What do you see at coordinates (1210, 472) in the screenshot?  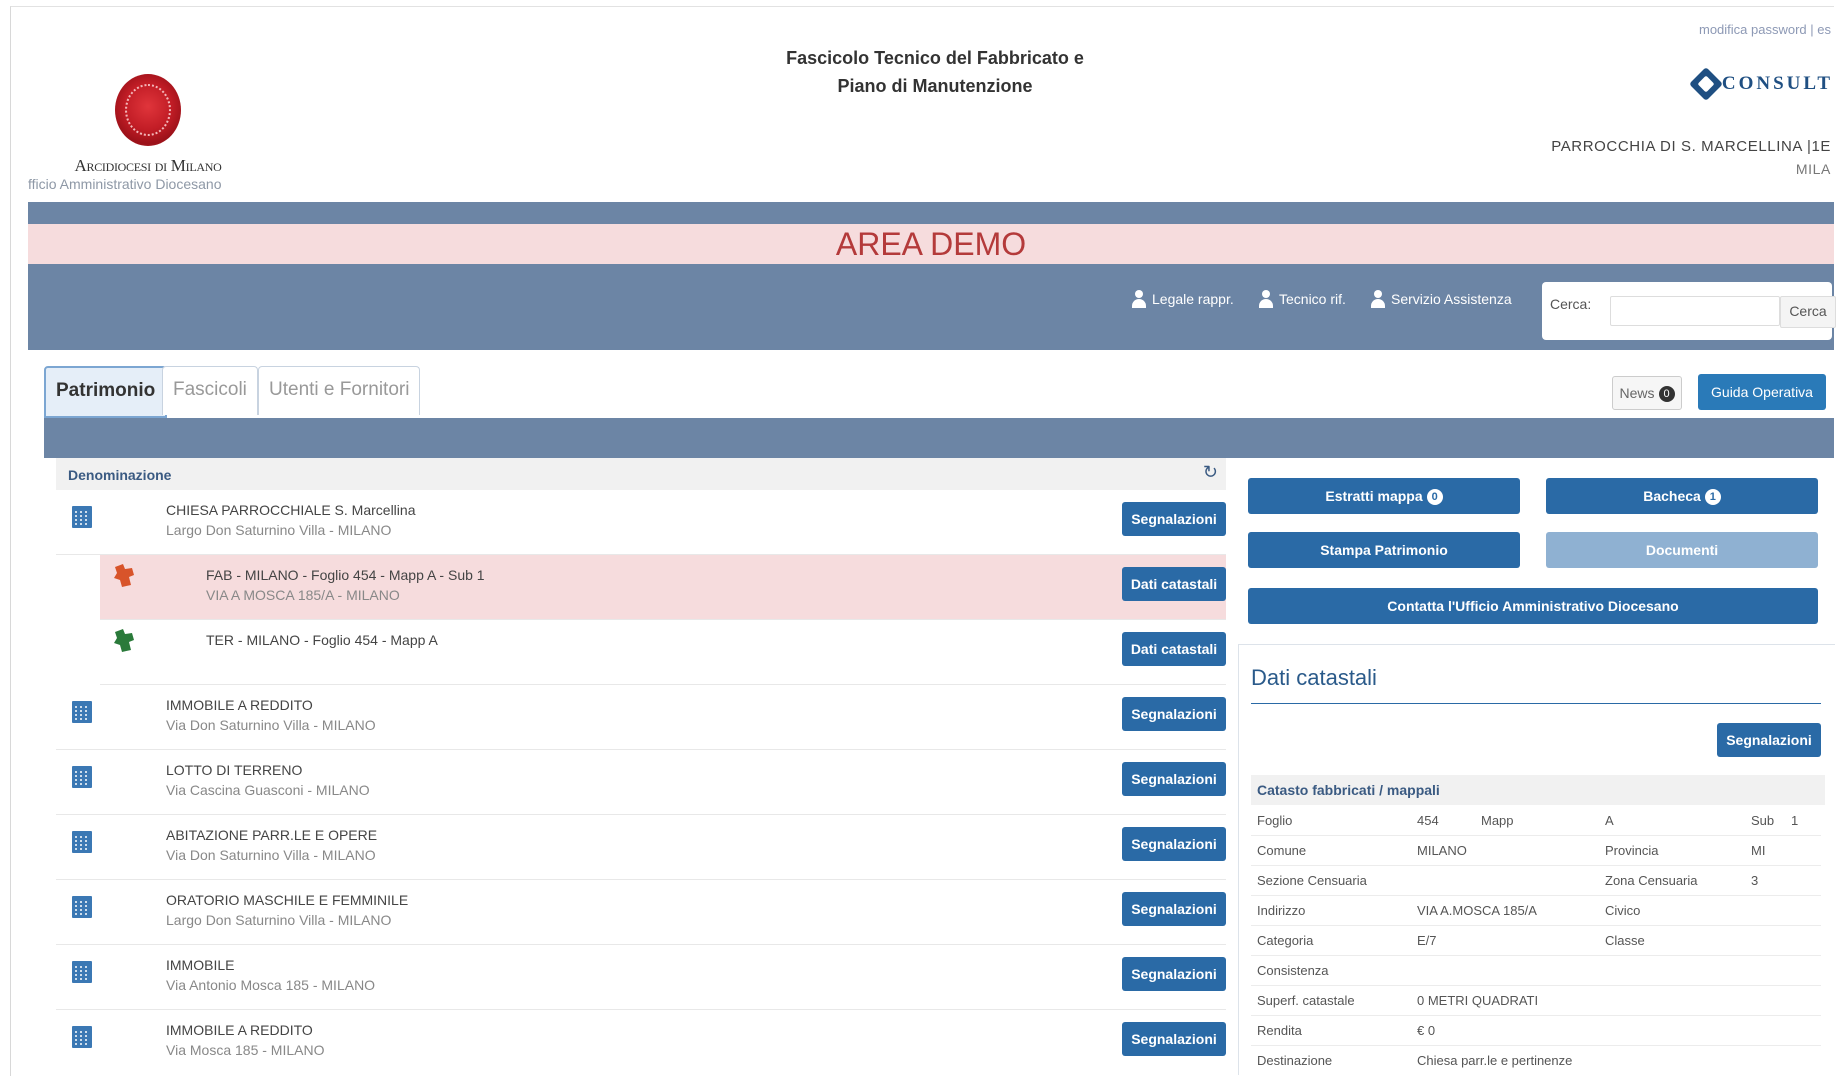 I see `refresh-icon: ↻` at bounding box center [1210, 472].